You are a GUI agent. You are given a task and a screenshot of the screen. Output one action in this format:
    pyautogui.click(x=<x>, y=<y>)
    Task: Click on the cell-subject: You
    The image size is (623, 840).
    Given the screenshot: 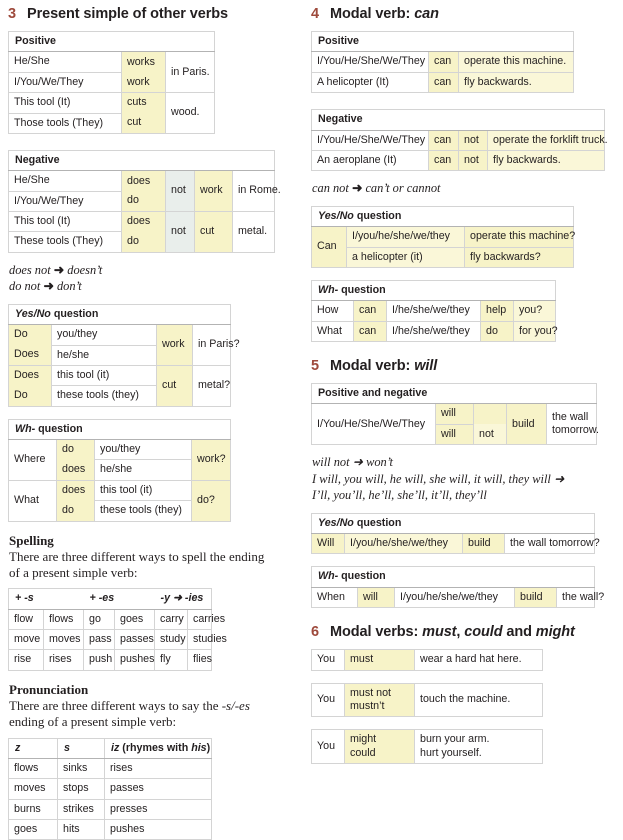 What is the action you would take?
    pyautogui.click(x=328, y=660)
    